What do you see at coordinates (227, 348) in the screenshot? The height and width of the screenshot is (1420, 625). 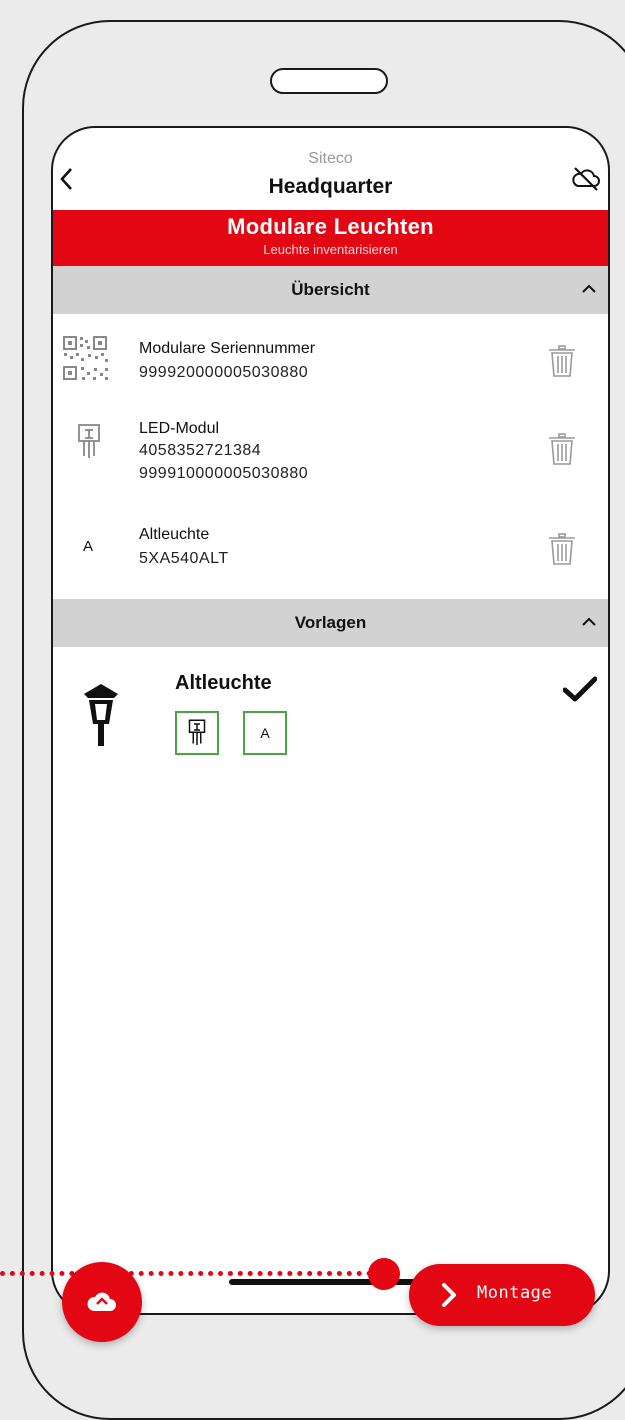 I see `item-label: Modulare Seriennummer` at bounding box center [227, 348].